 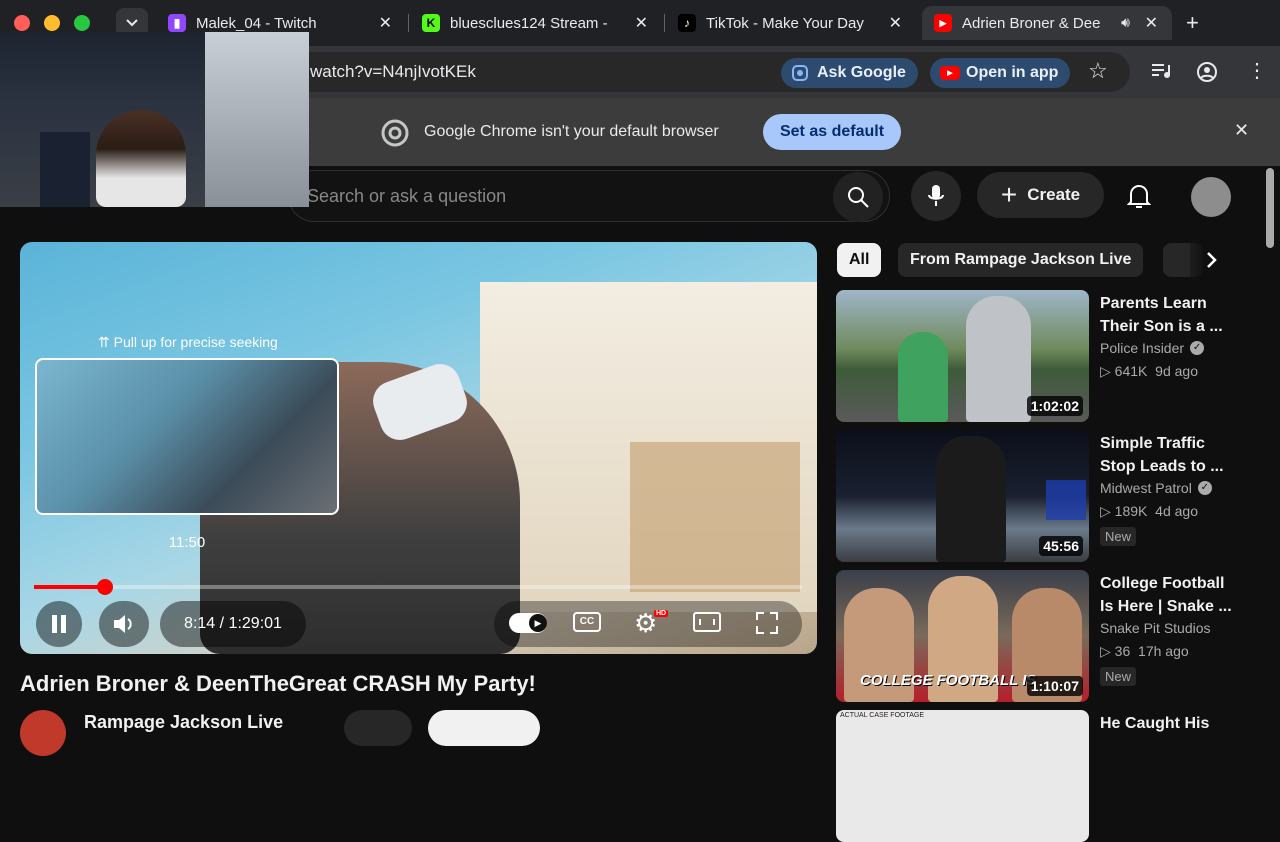 What do you see at coordinates (1054, 686) in the screenshot?
I see `video-duration: 1:10:07` at bounding box center [1054, 686].